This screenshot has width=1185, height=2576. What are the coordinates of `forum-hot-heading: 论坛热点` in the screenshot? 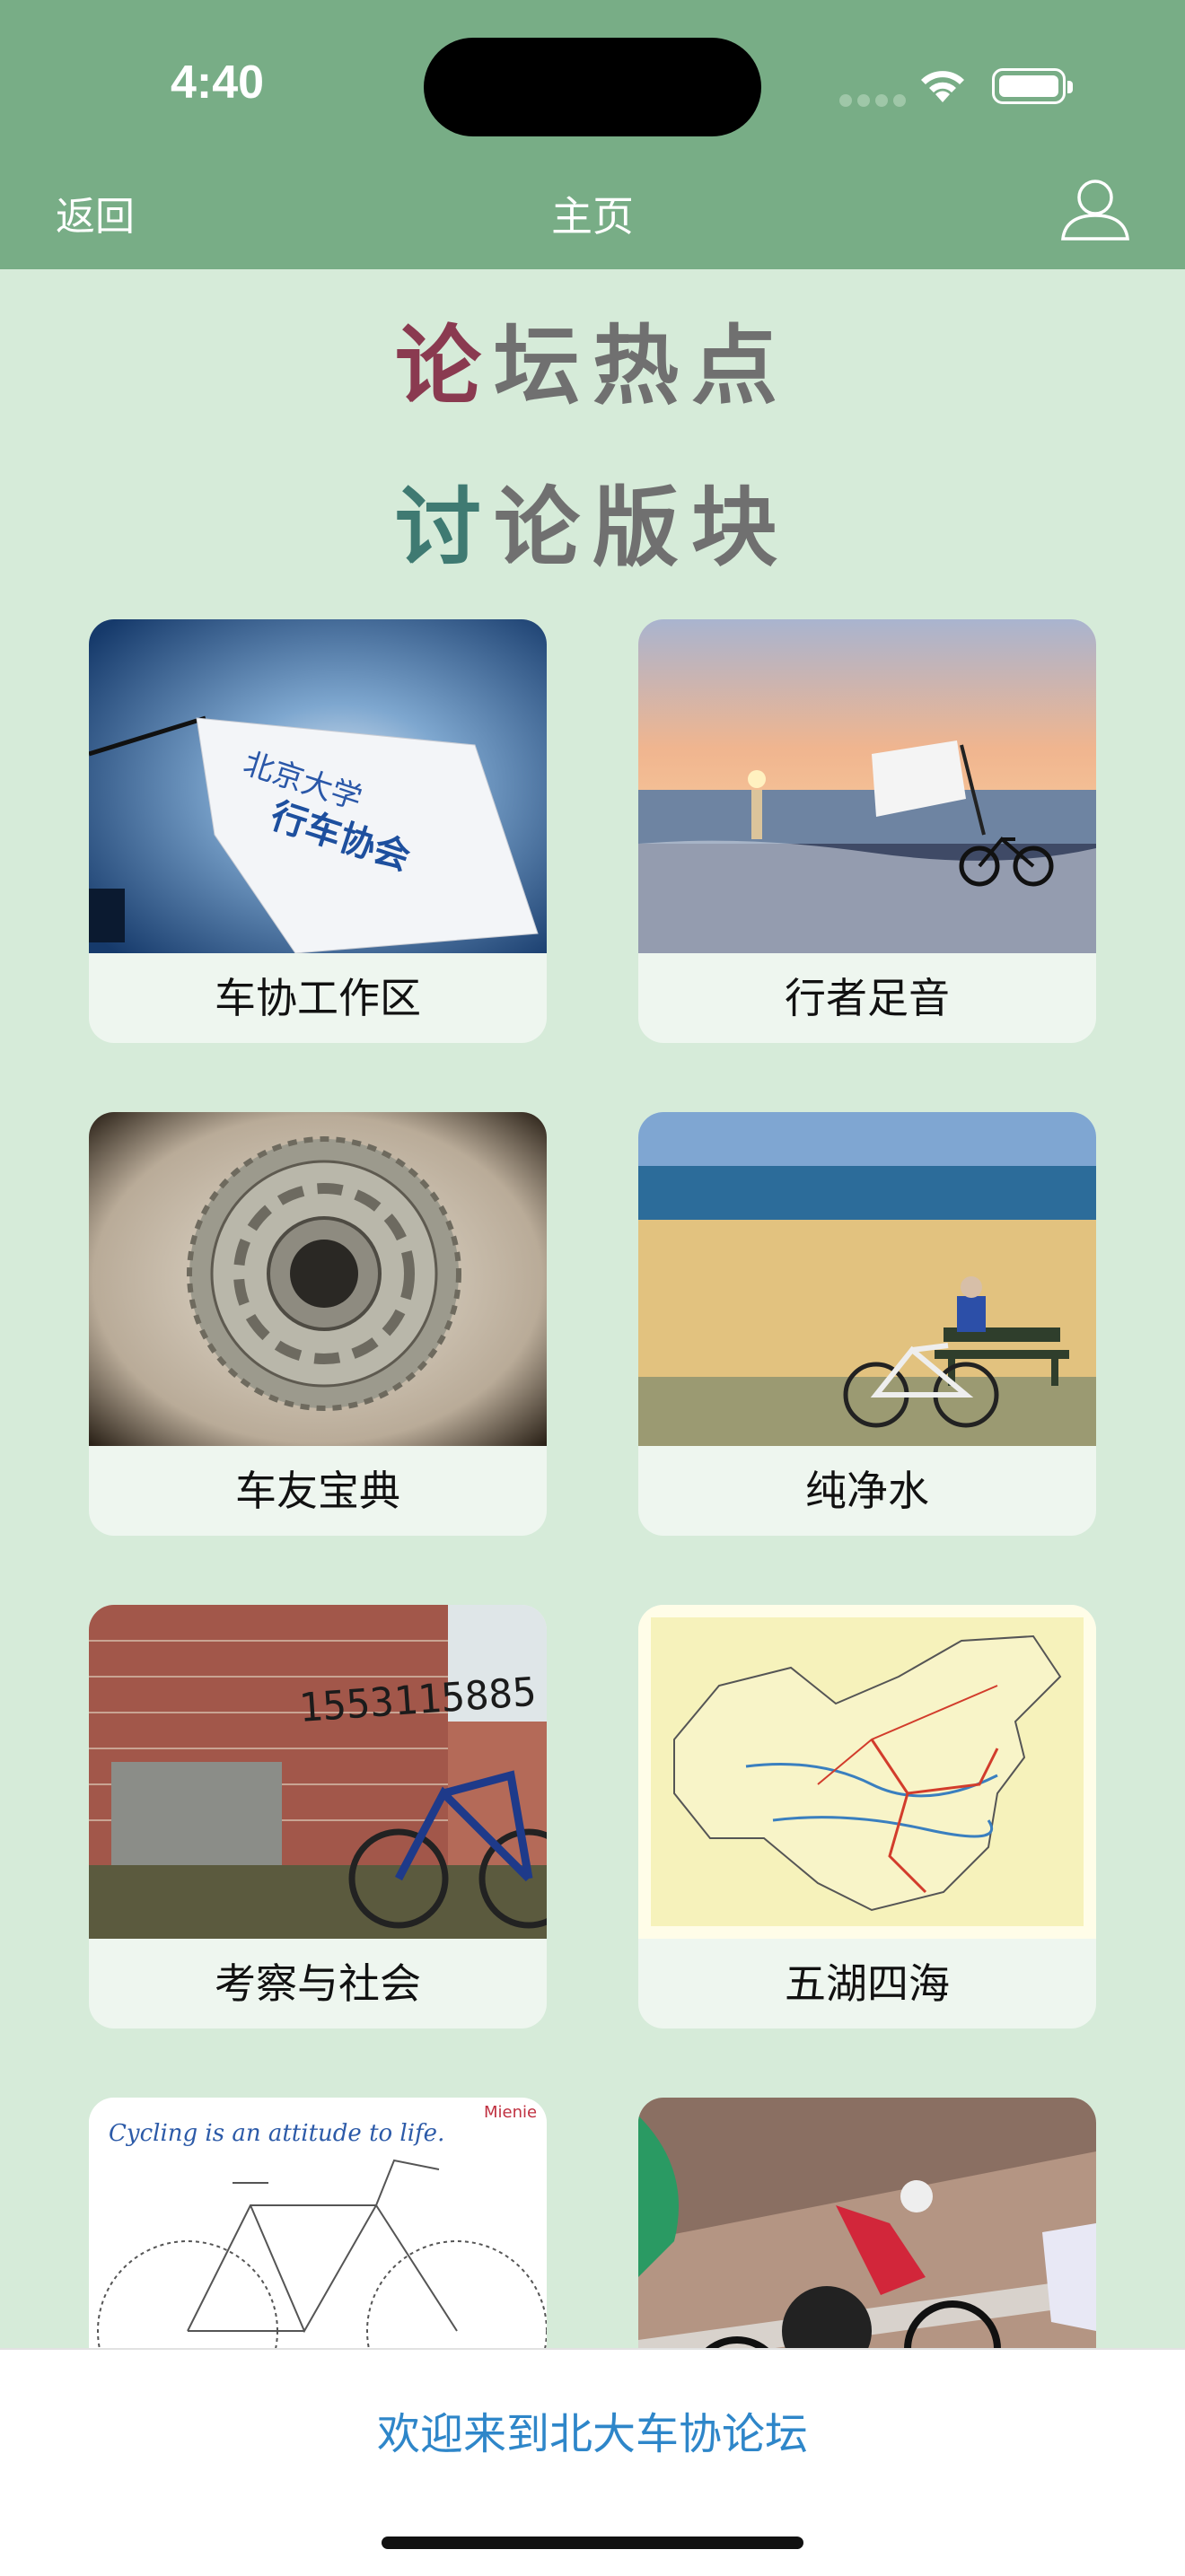 It's located at (592, 358).